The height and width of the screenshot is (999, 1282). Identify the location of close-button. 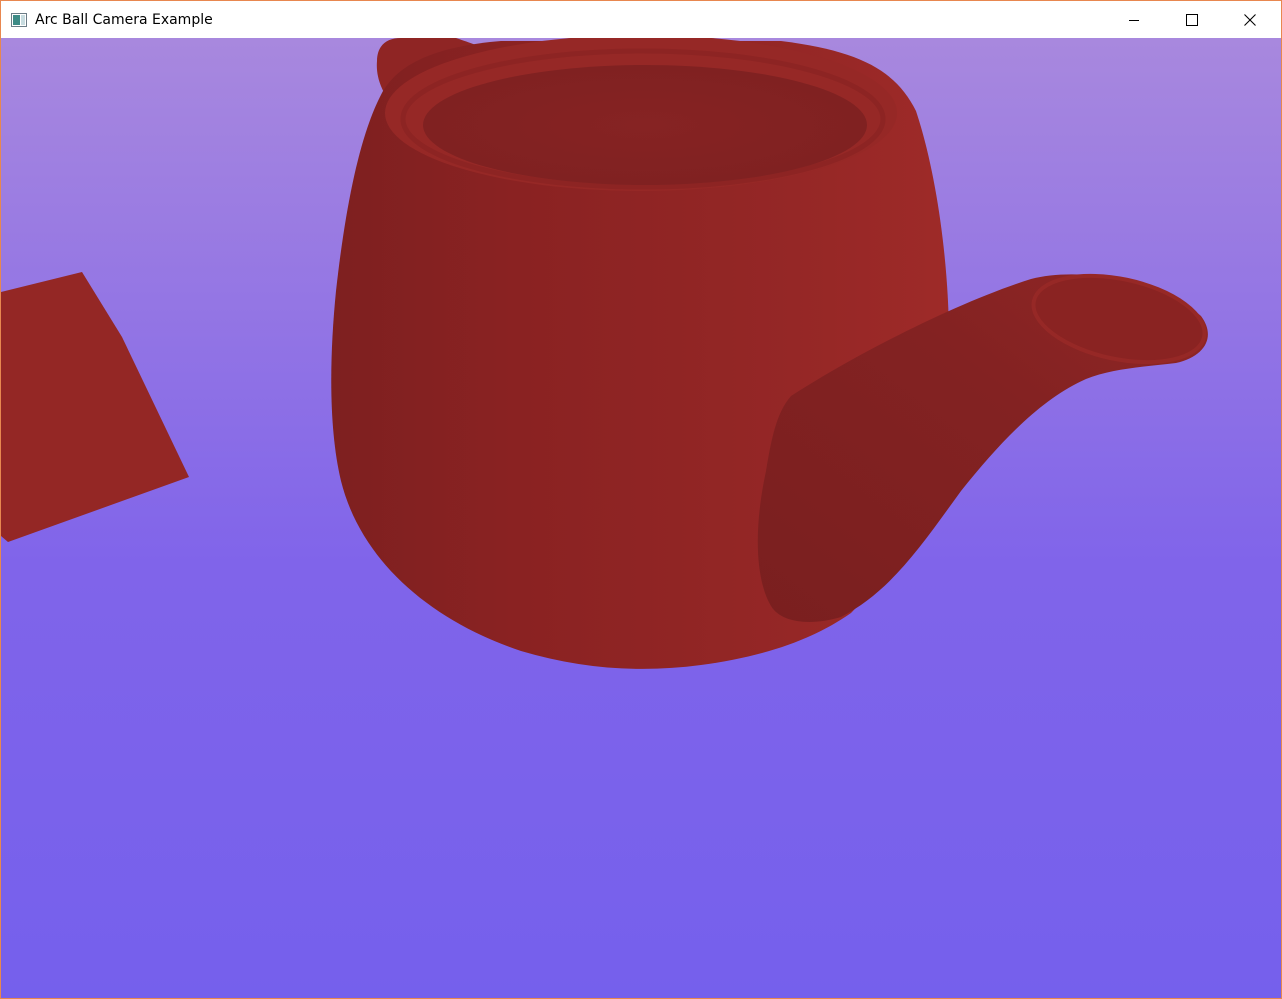
(1250, 19).